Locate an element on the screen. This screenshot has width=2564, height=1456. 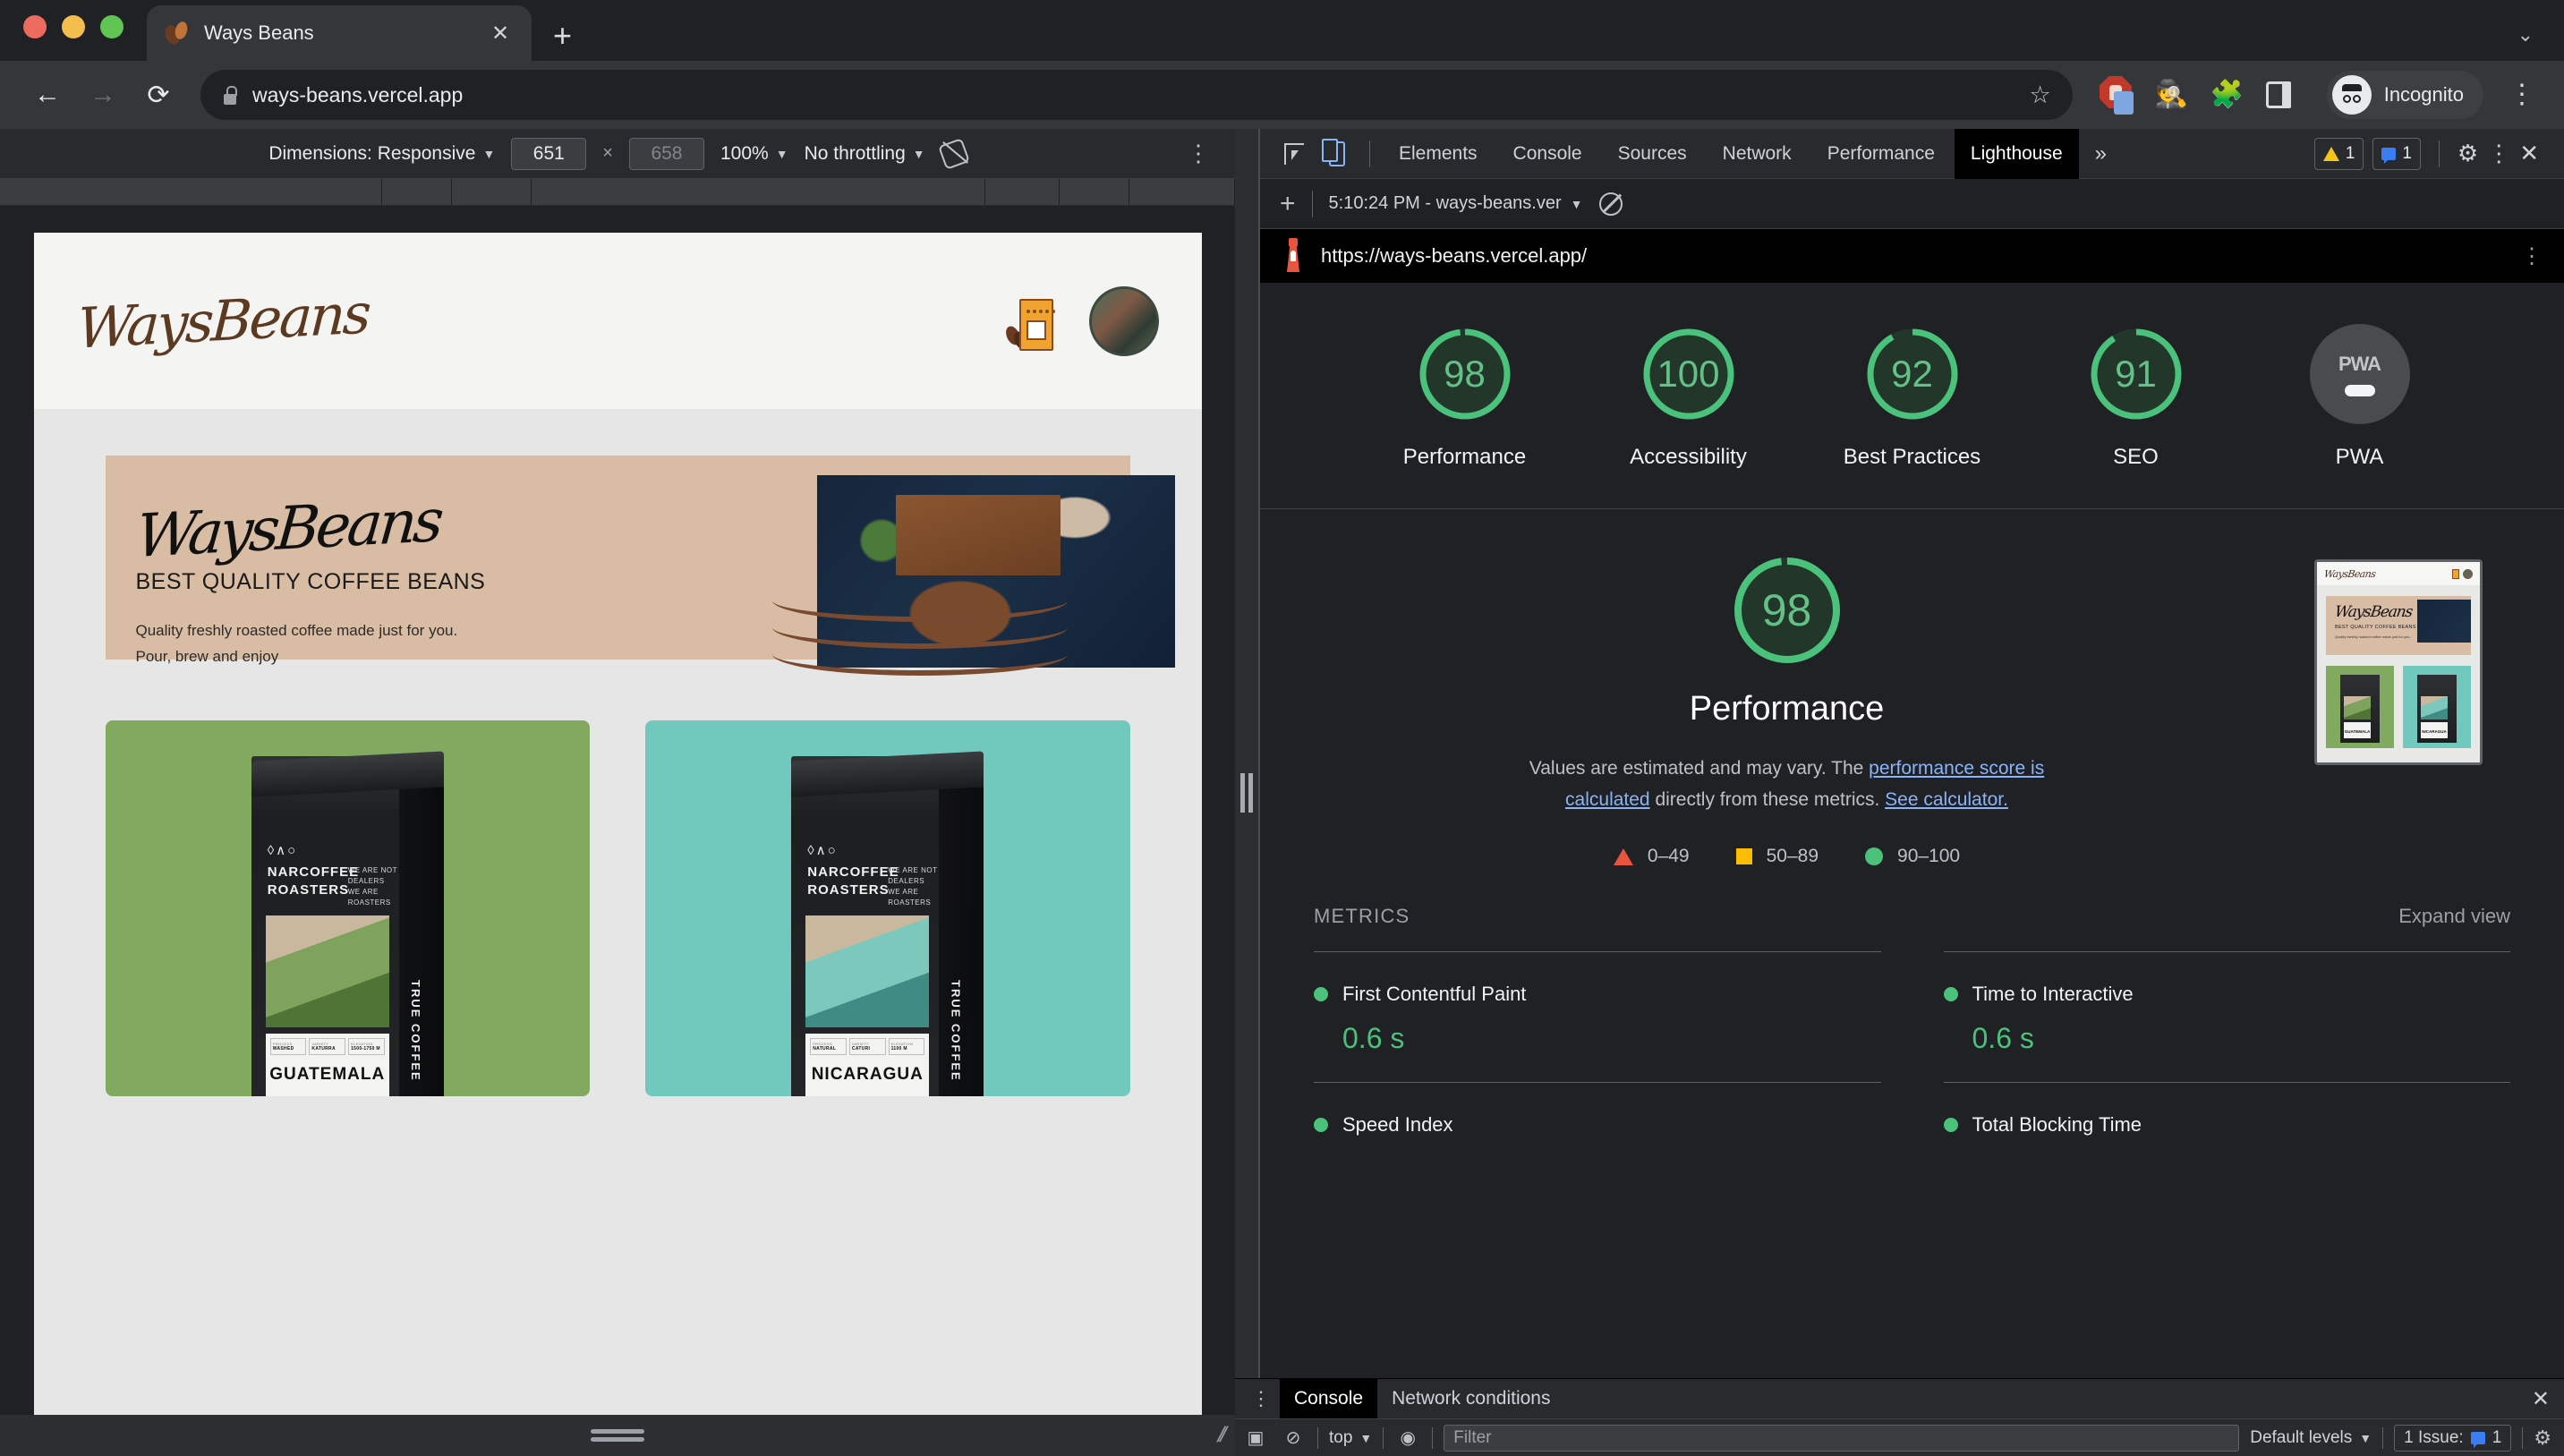
circle-icon is located at coordinates (1874, 856).